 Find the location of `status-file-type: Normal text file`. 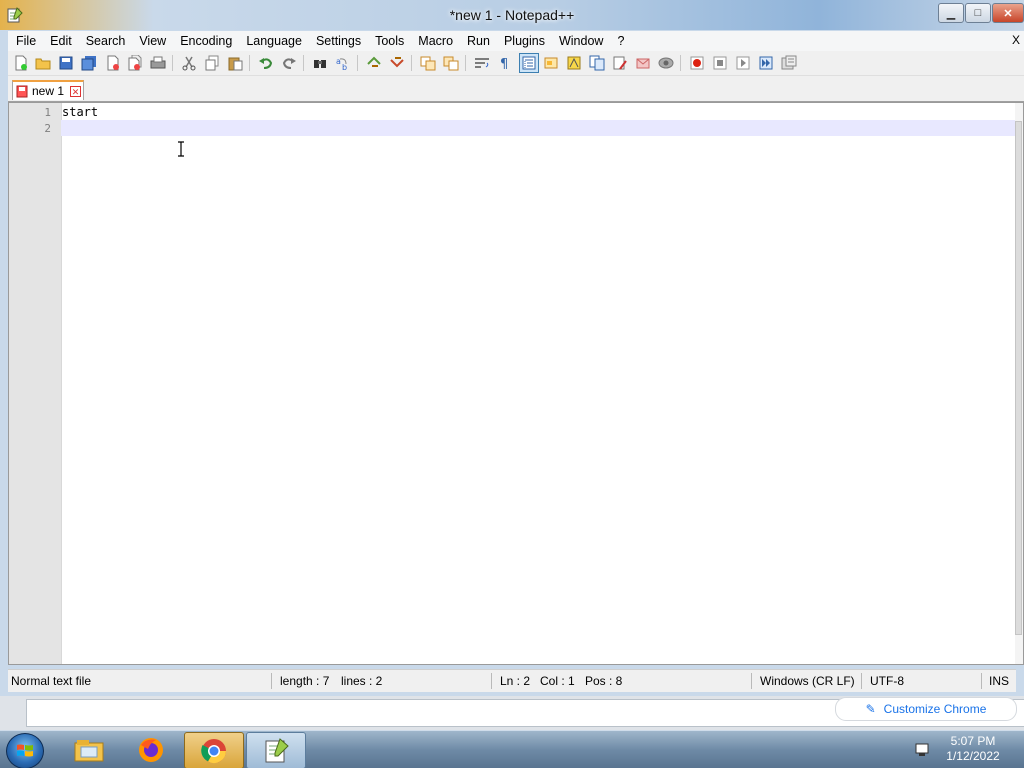

status-file-type: Normal text file is located at coordinates (51, 681).